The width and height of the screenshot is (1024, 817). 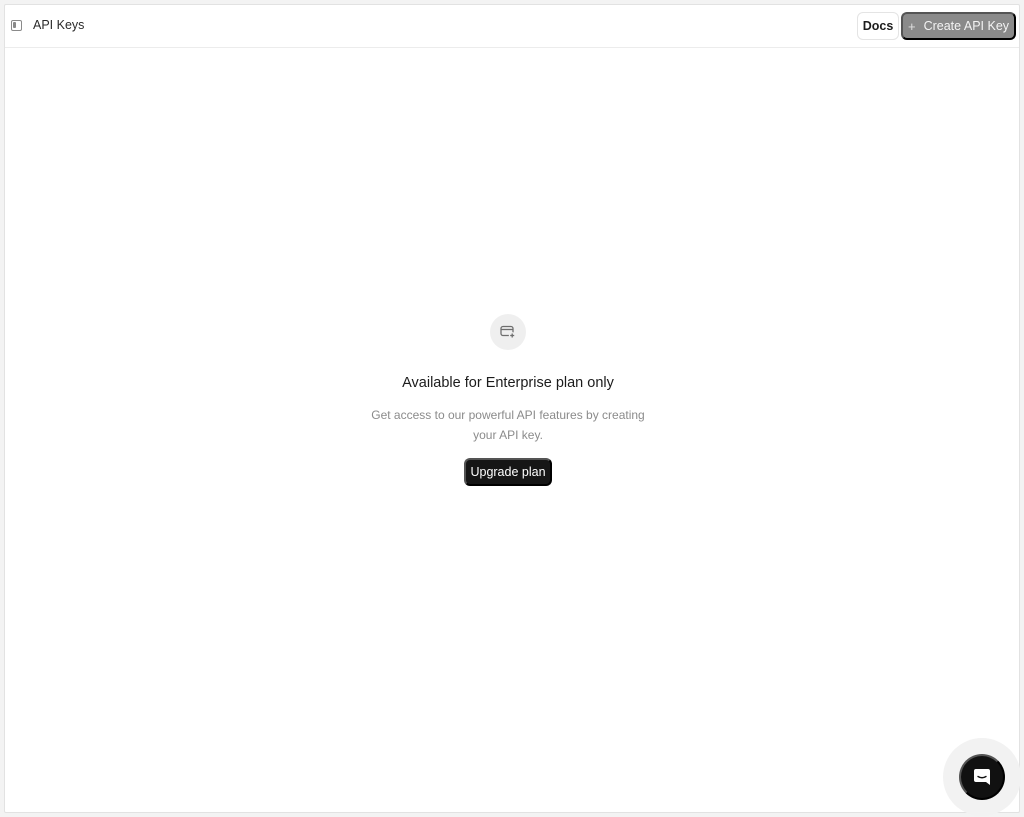 What do you see at coordinates (911, 26) in the screenshot?
I see `plus-icon: +` at bounding box center [911, 26].